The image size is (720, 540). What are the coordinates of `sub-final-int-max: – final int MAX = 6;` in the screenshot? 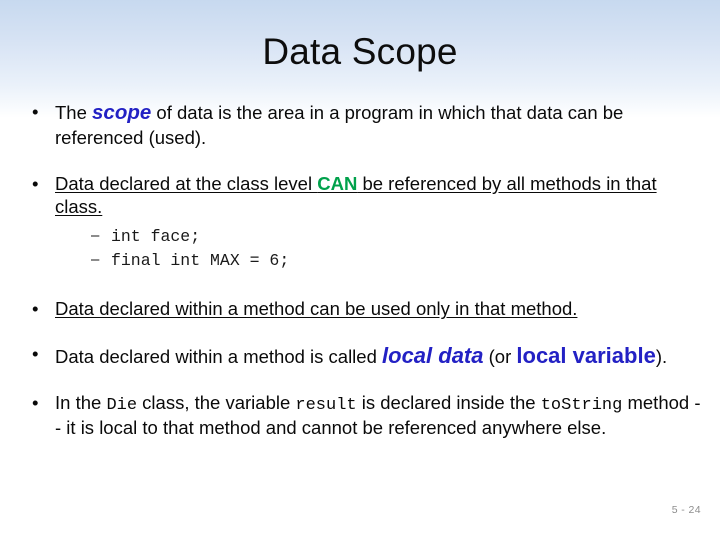 It's located at (396, 261).